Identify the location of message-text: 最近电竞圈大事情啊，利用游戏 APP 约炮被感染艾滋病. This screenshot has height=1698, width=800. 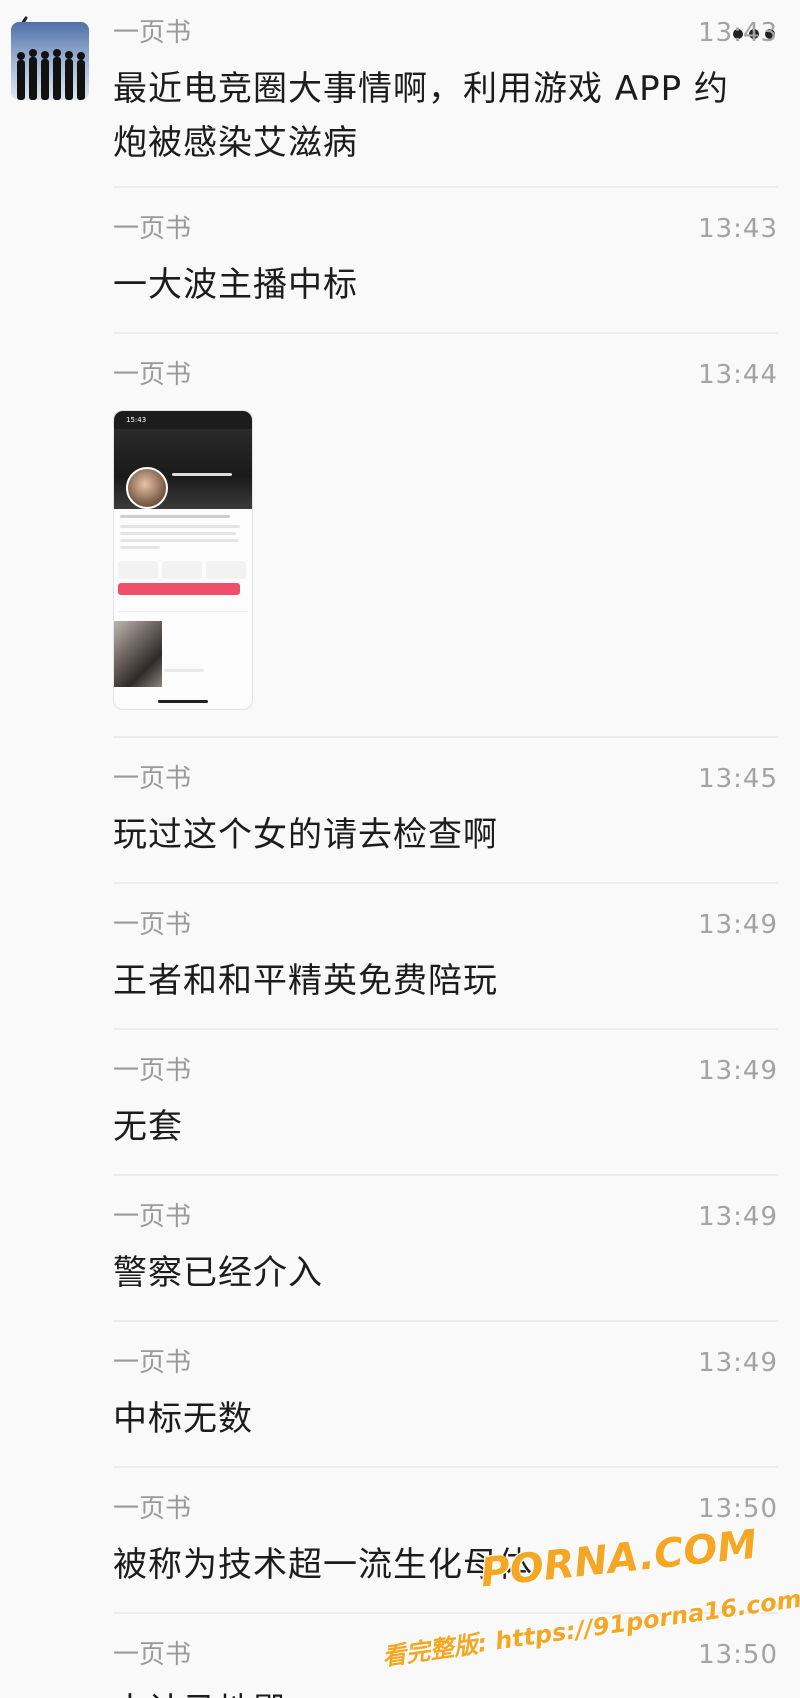
(421, 116).